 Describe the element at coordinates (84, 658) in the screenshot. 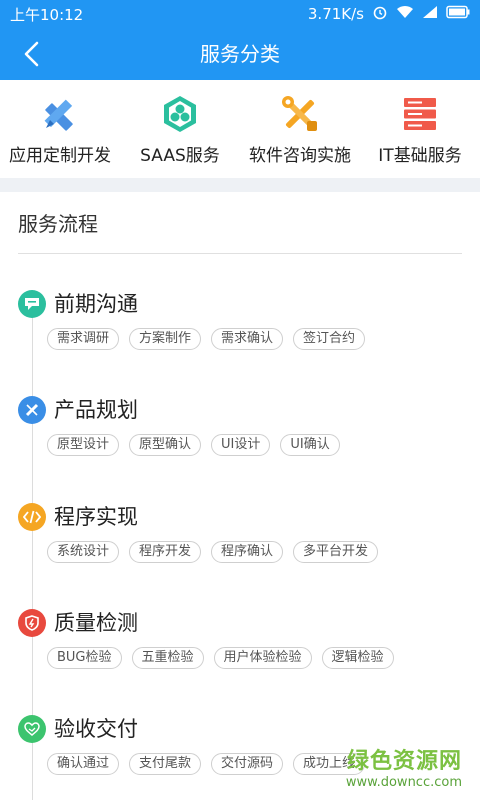

I see `tag: BUG检验` at that location.